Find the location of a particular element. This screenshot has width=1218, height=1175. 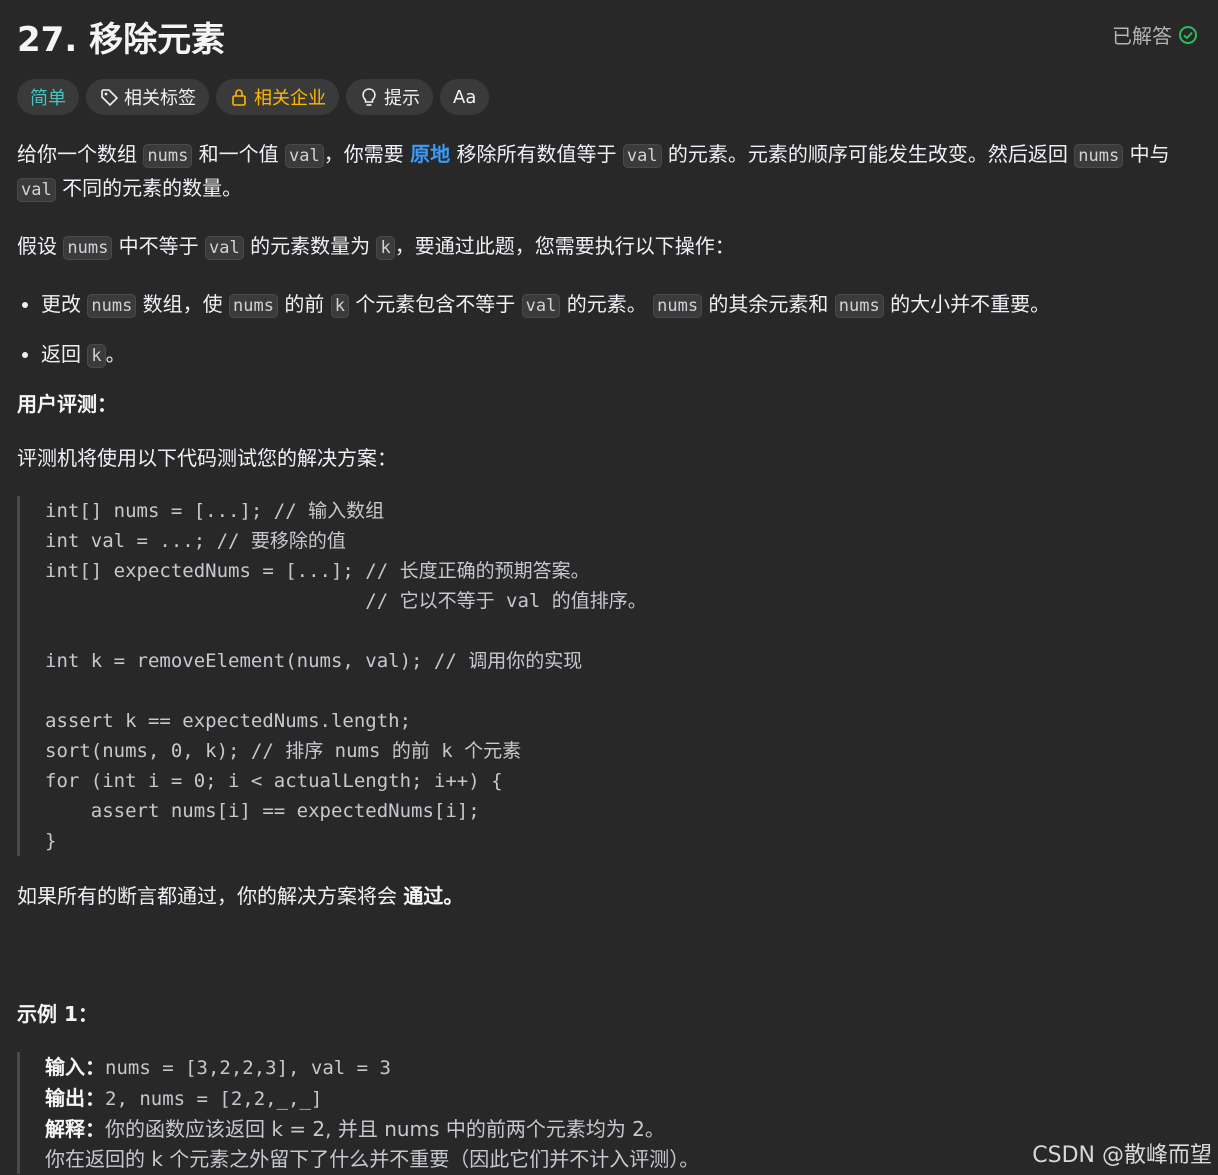

translate-button: Aa is located at coordinates (465, 97).